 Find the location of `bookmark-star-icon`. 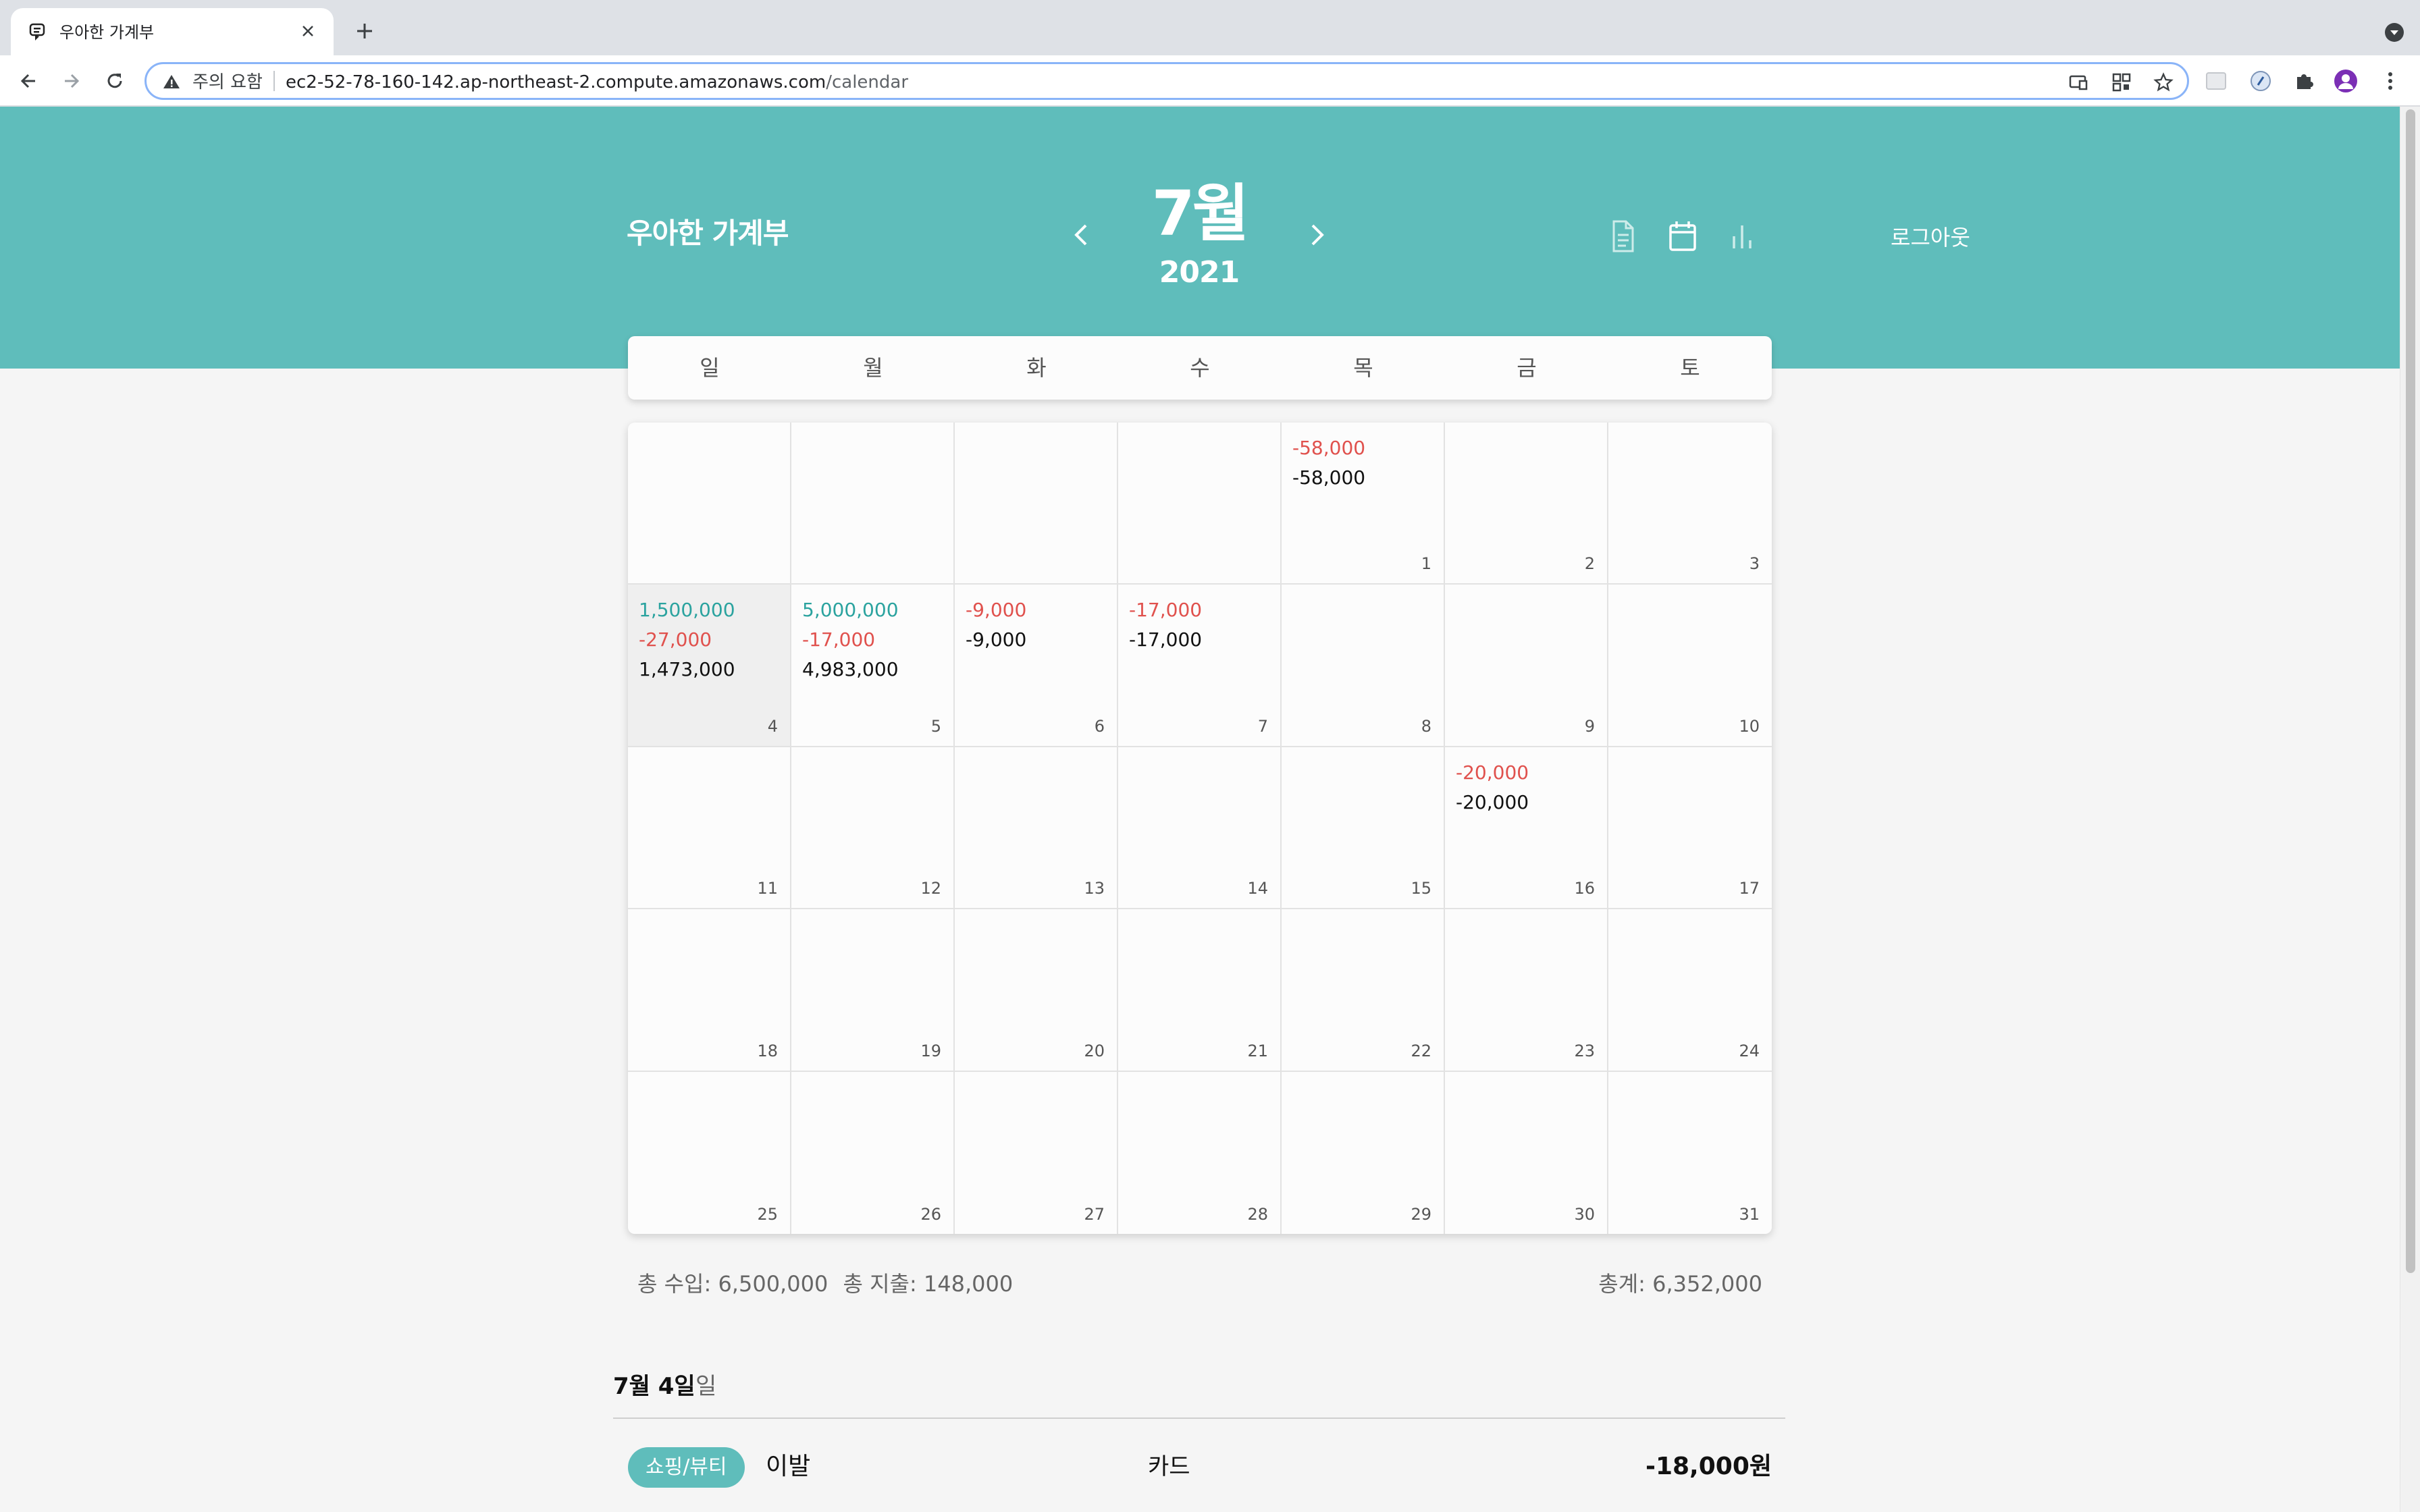

bookmark-star-icon is located at coordinates (2163, 82).